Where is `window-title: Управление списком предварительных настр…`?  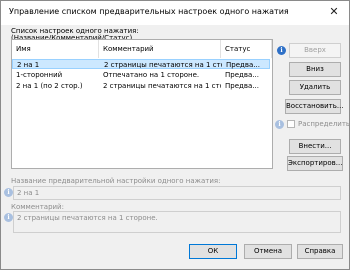 window-title: Управление списком предварительных настр… is located at coordinates (149, 11).